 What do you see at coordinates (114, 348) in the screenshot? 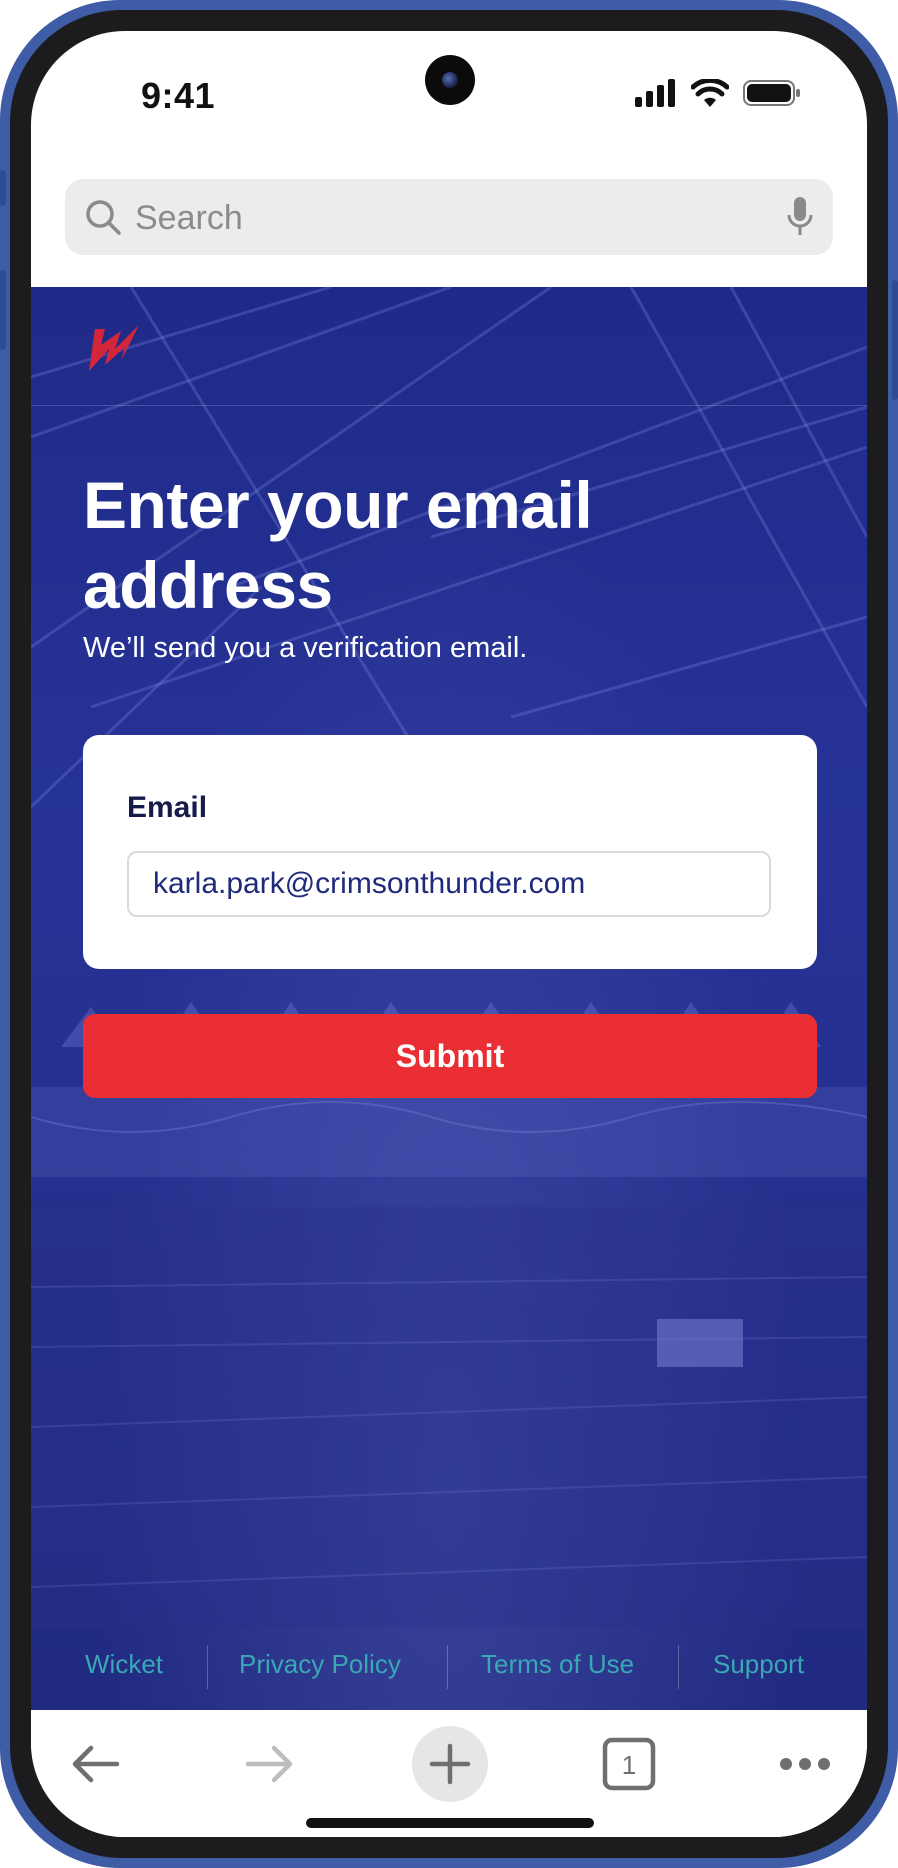
I see `brand-lightning-logo` at bounding box center [114, 348].